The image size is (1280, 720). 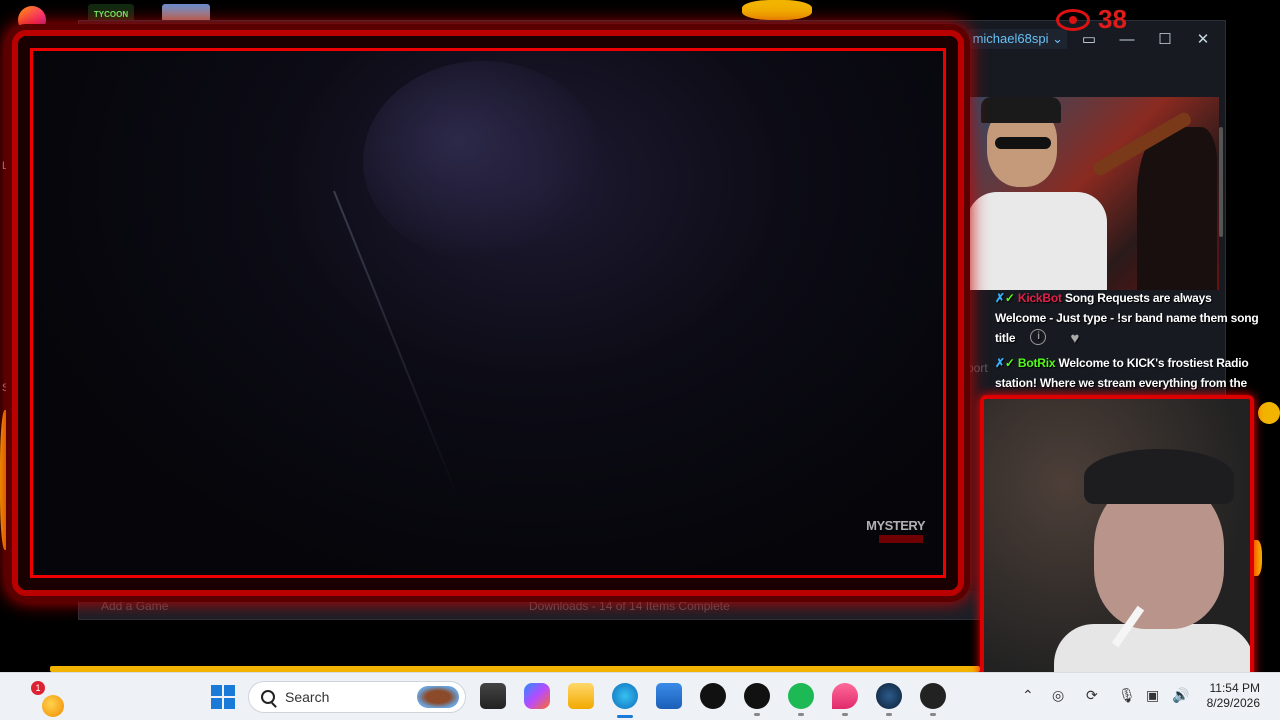 I want to click on account-username: michael68spi, so click(x=1010, y=38).